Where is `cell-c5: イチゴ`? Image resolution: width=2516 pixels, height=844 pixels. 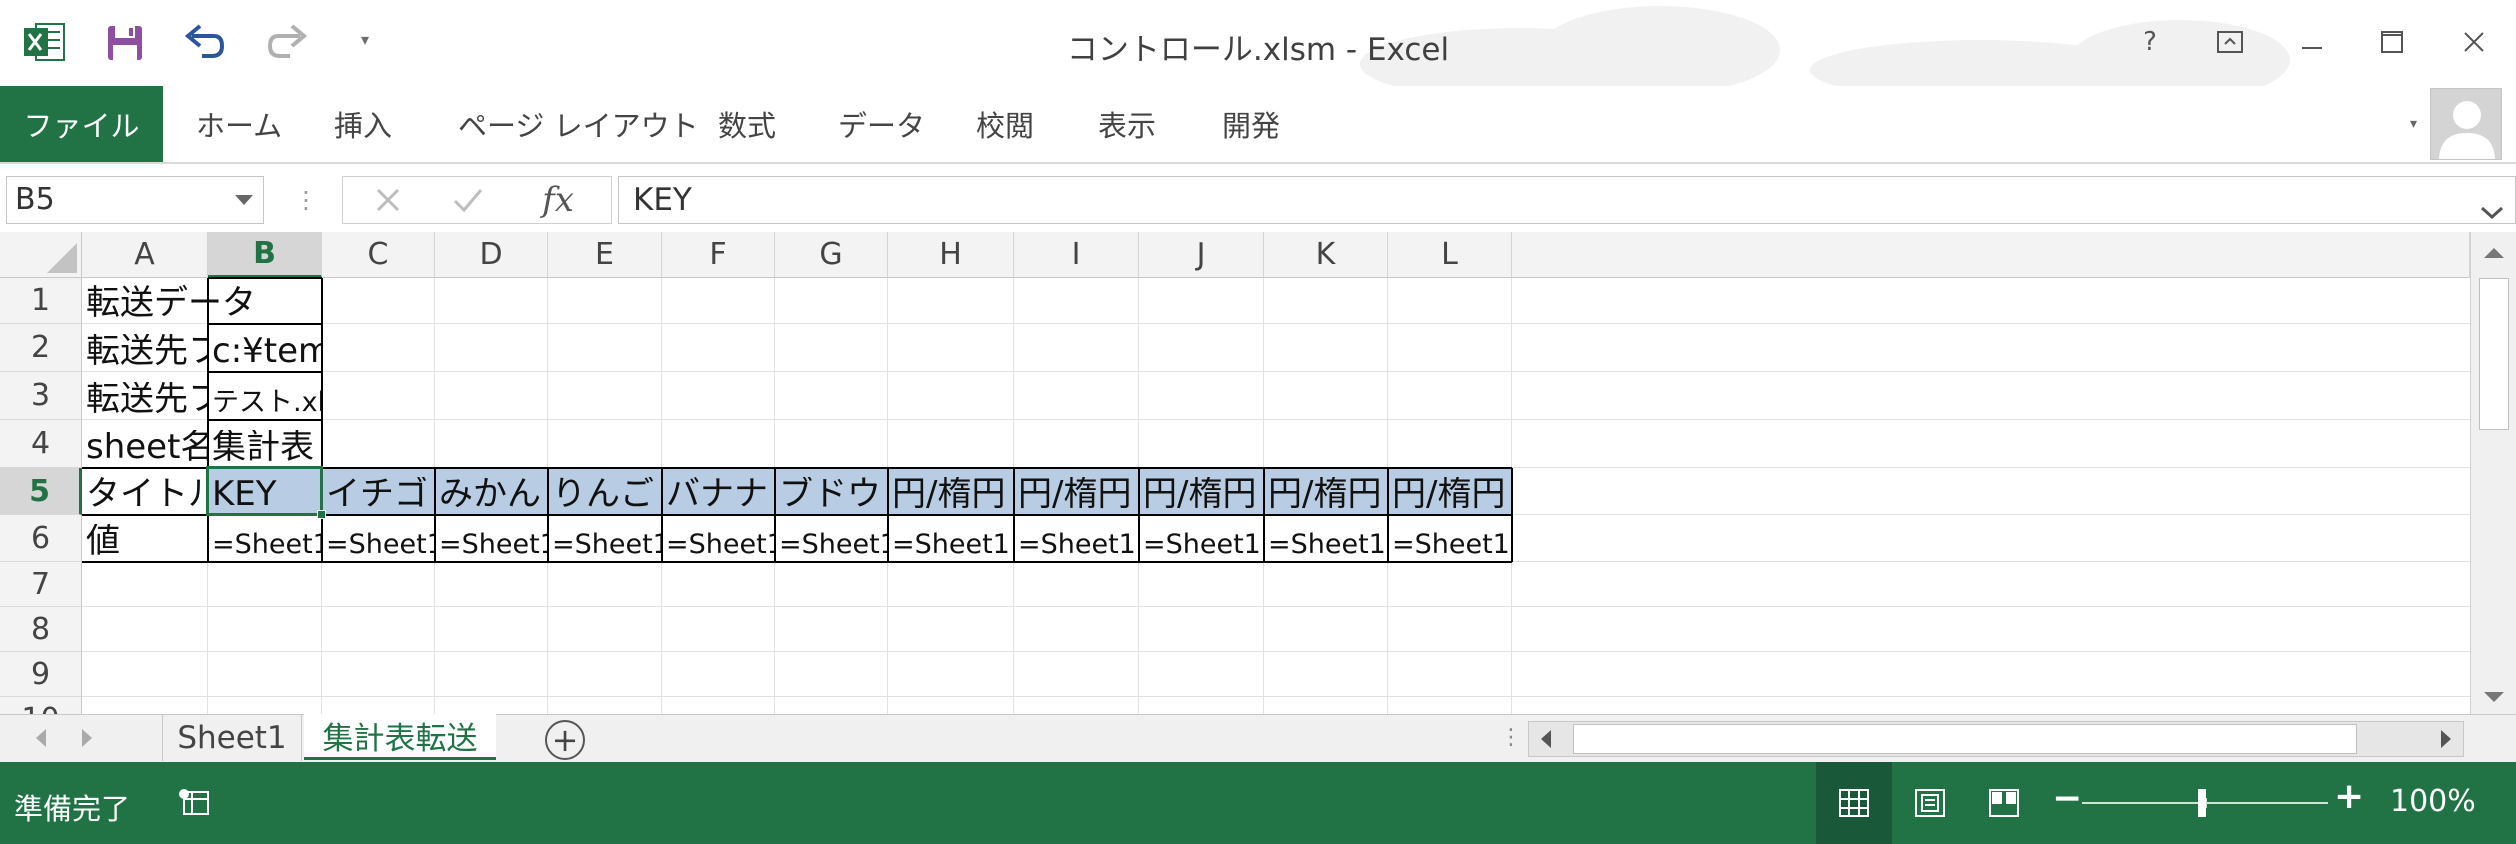
cell-c5: イチゴ is located at coordinates (380, 494).